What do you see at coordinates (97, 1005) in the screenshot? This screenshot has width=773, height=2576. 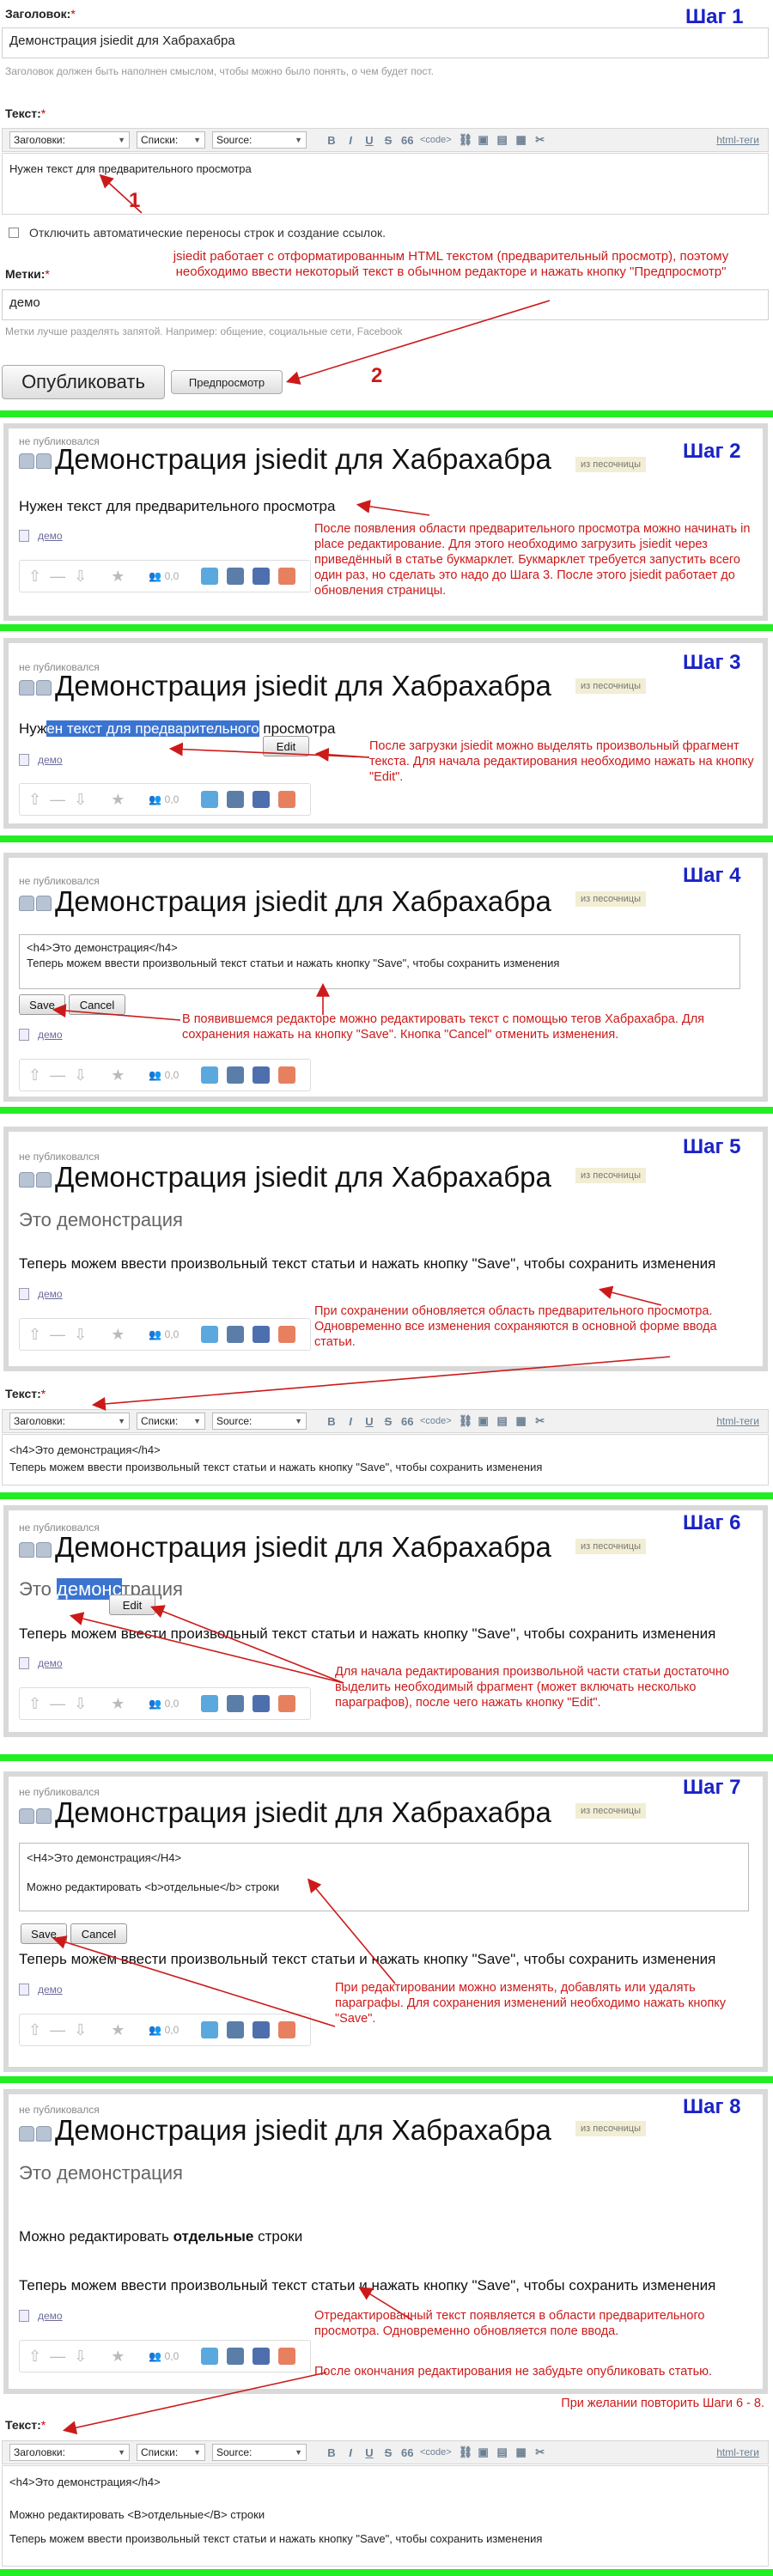 I see `cancel-button: Cancel` at bounding box center [97, 1005].